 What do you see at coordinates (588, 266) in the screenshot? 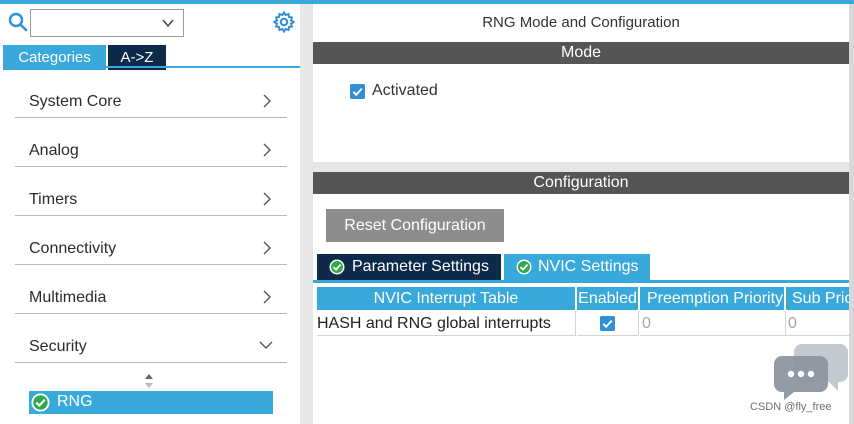
I see `tab-label: NVIC Settings` at bounding box center [588, 266].